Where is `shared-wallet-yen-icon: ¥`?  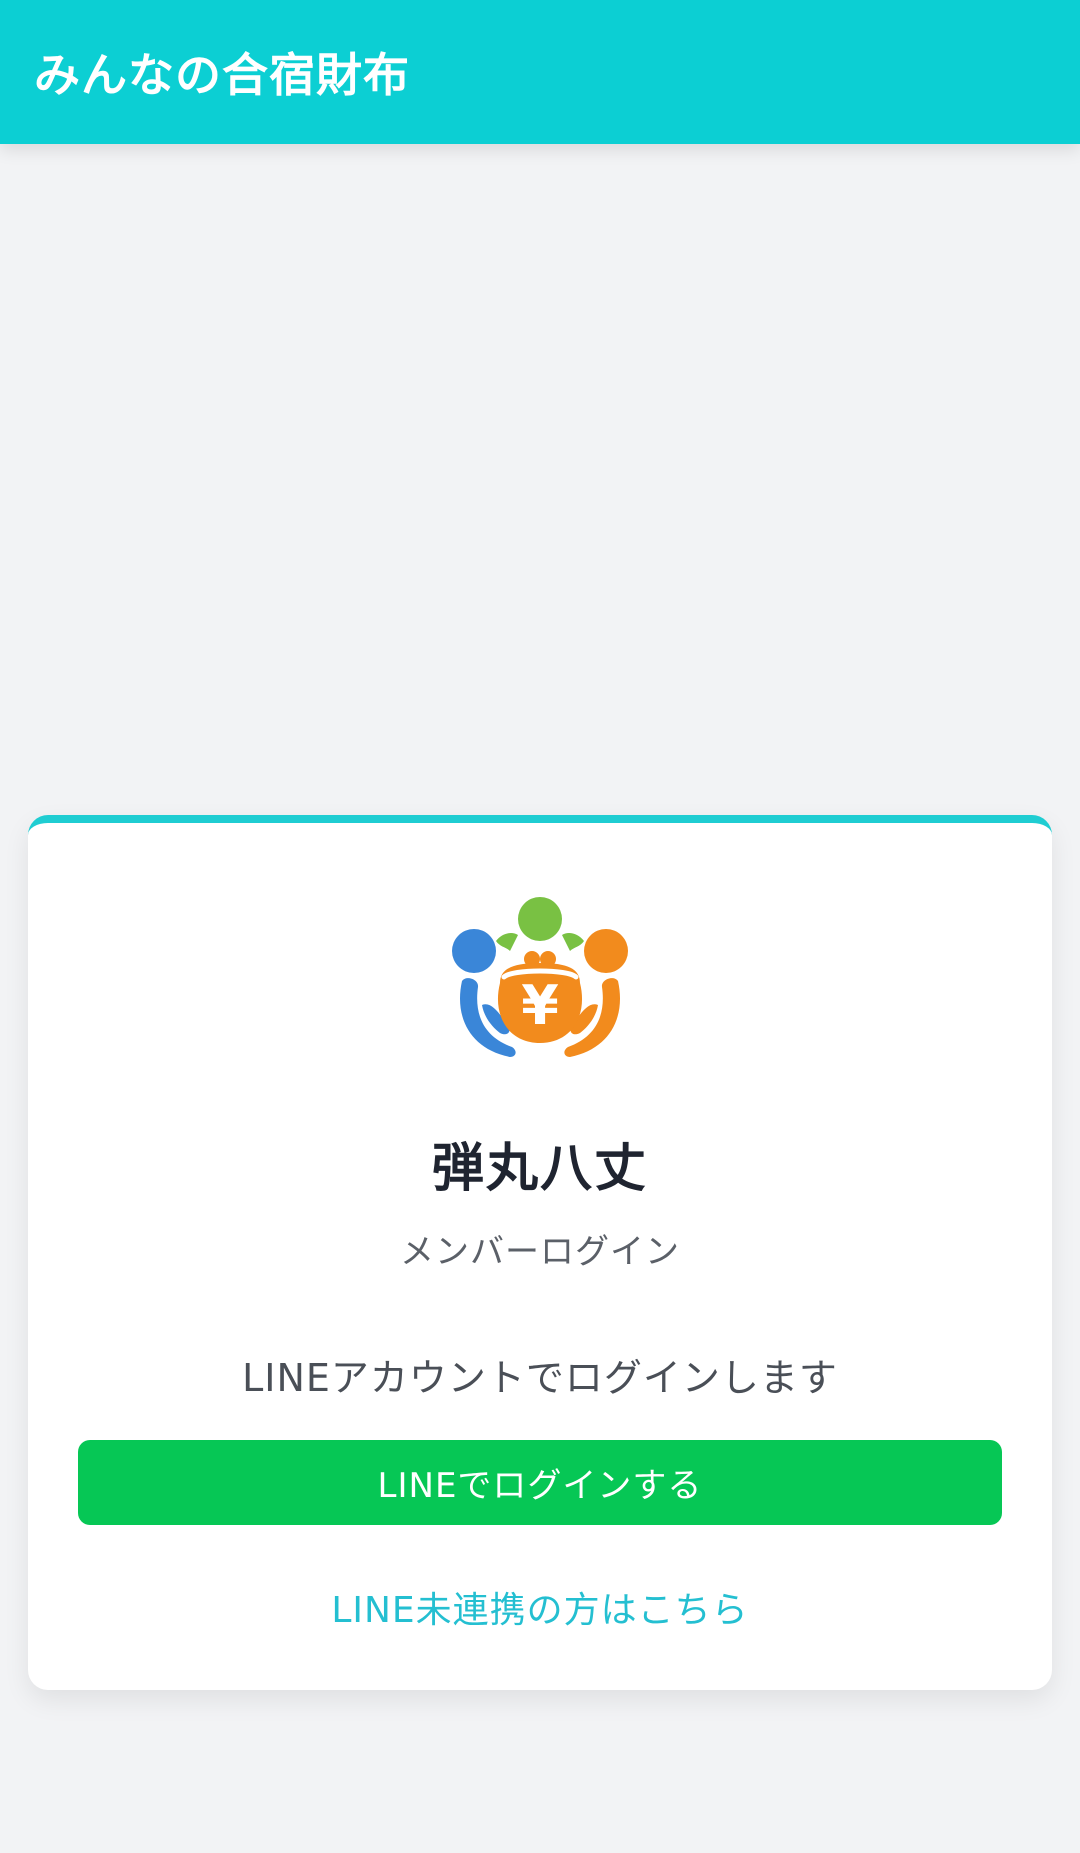 shared-wallet-yen-icon: ¥ is located at coordinates (540, 977).